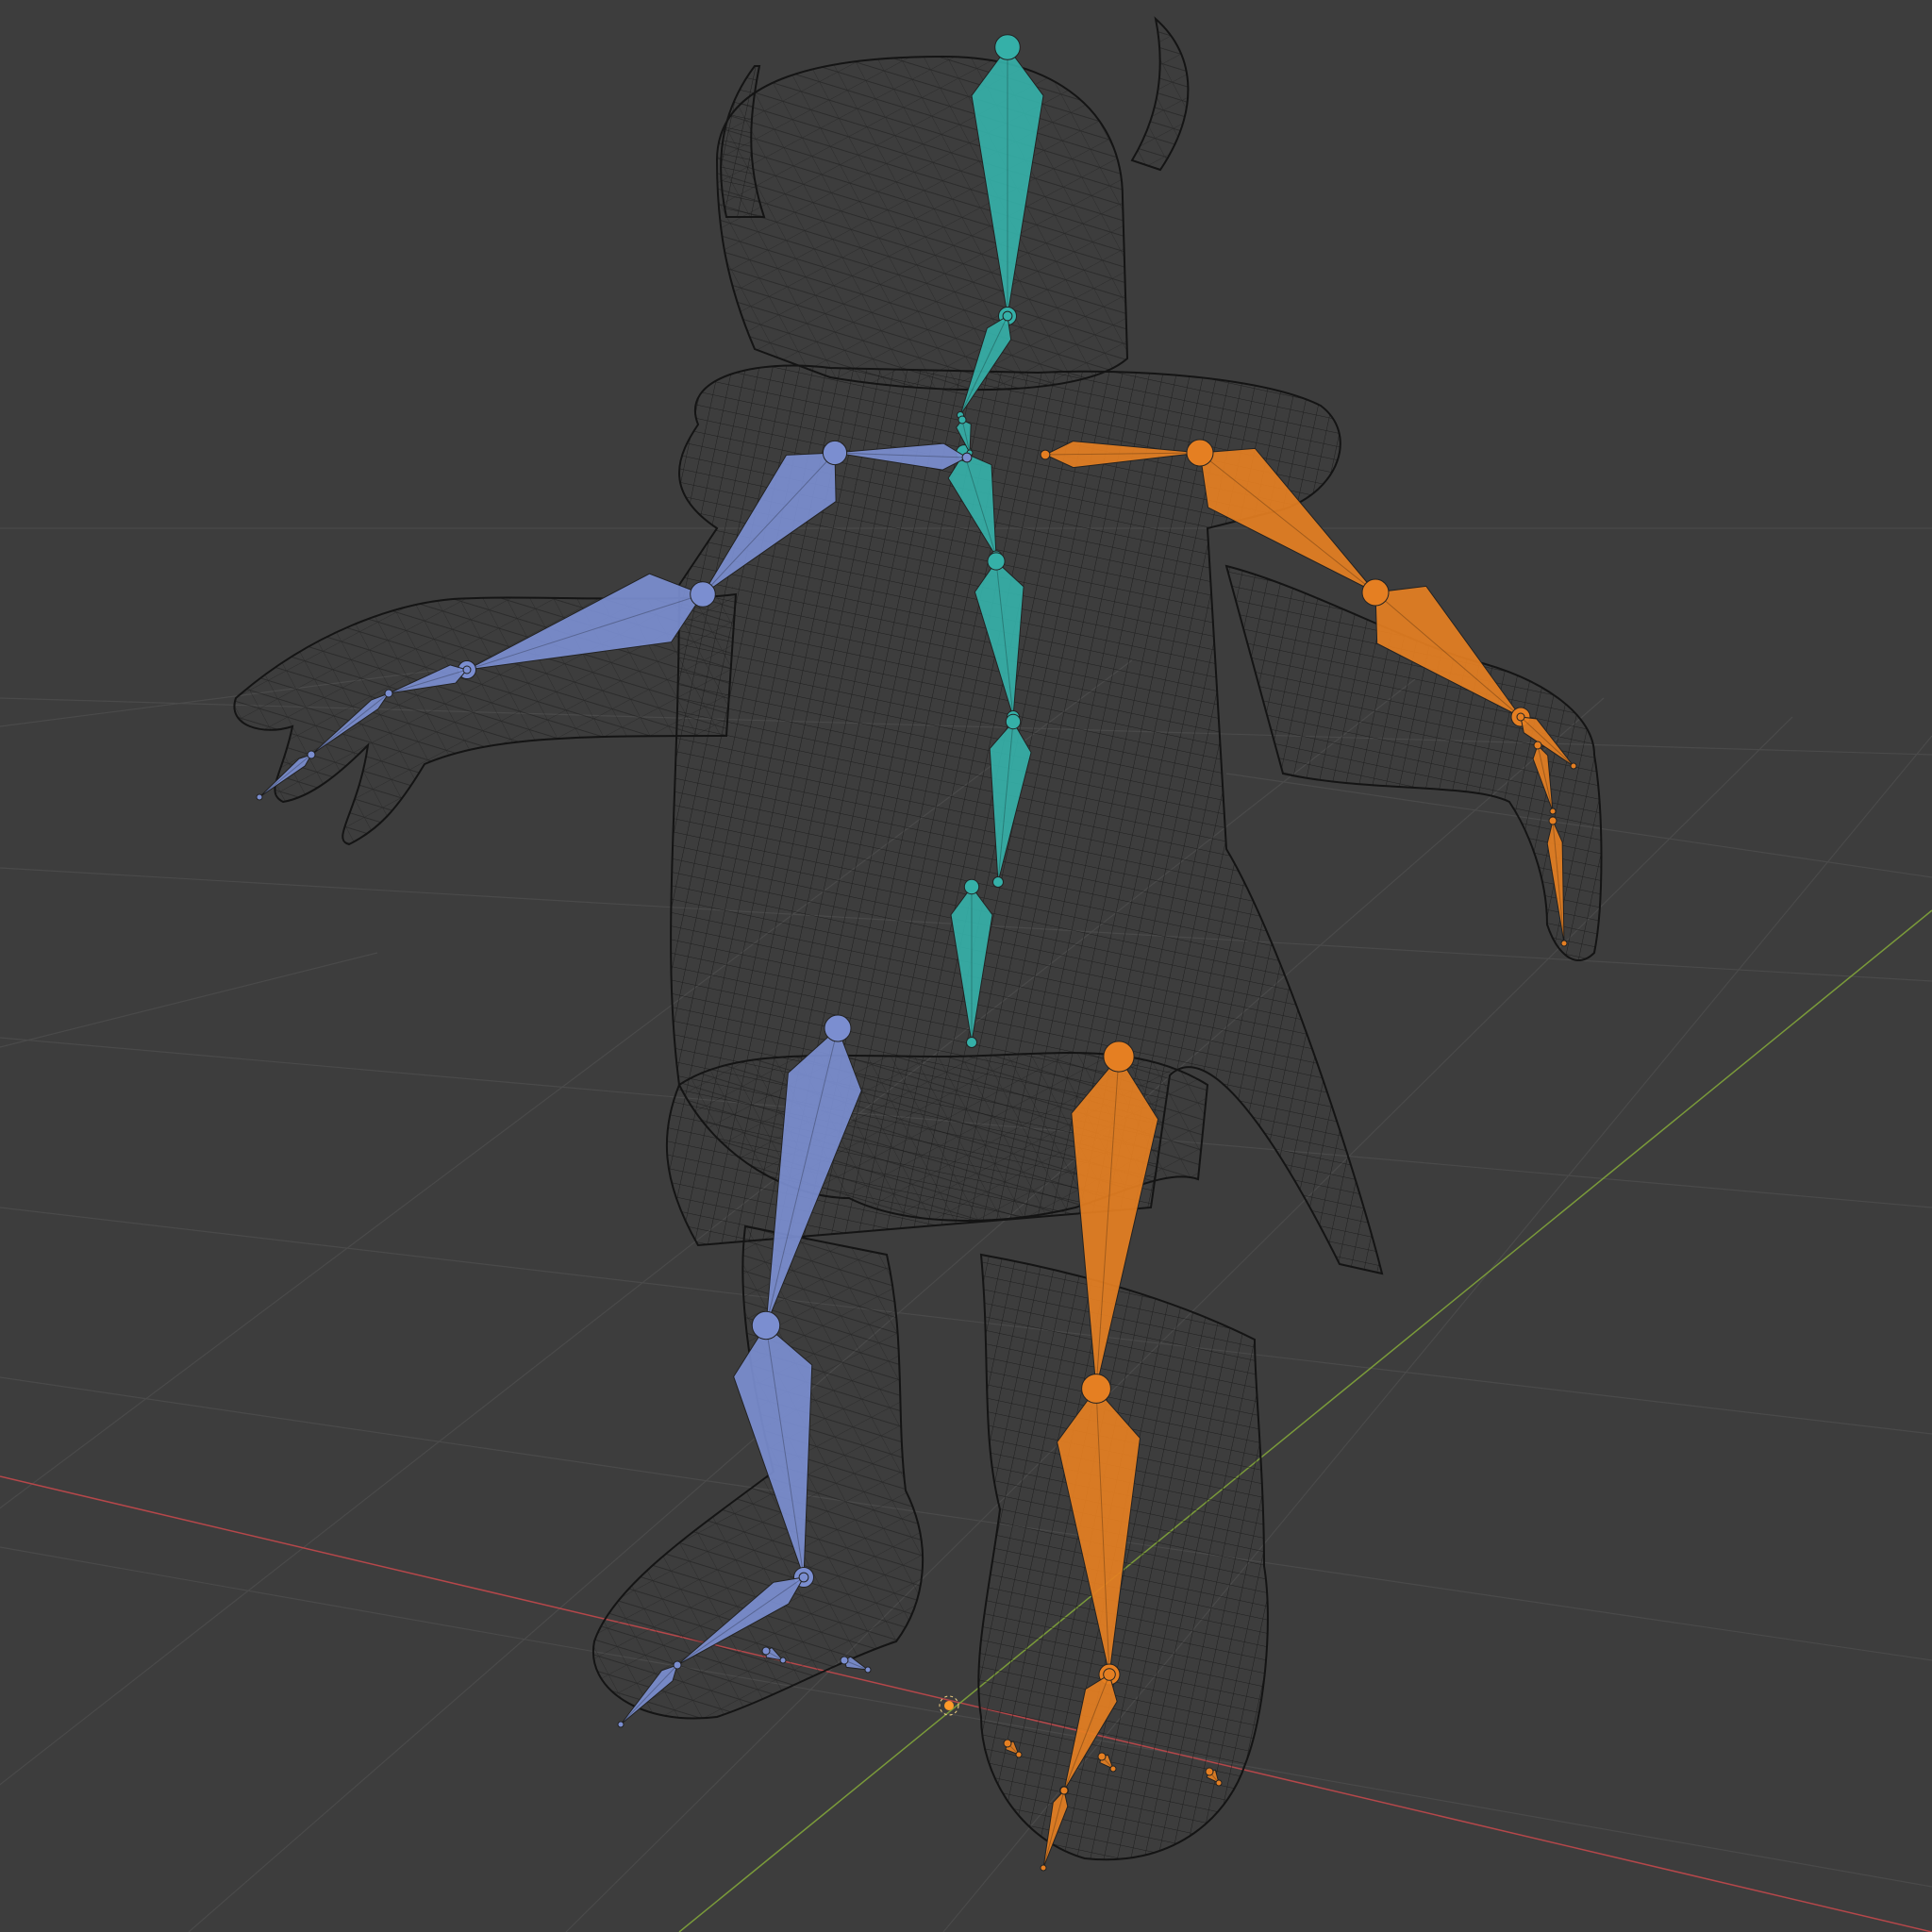 The width and height of the screenshot is (1932, 1932). I want to click on mesh-head, so click(922, 223).